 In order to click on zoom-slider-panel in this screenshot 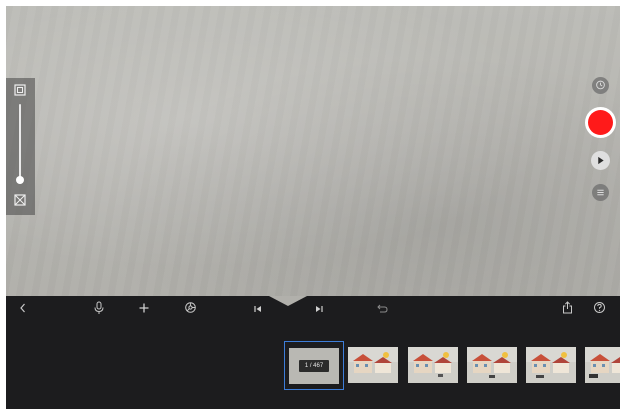, I will do `click(20, 146)`.